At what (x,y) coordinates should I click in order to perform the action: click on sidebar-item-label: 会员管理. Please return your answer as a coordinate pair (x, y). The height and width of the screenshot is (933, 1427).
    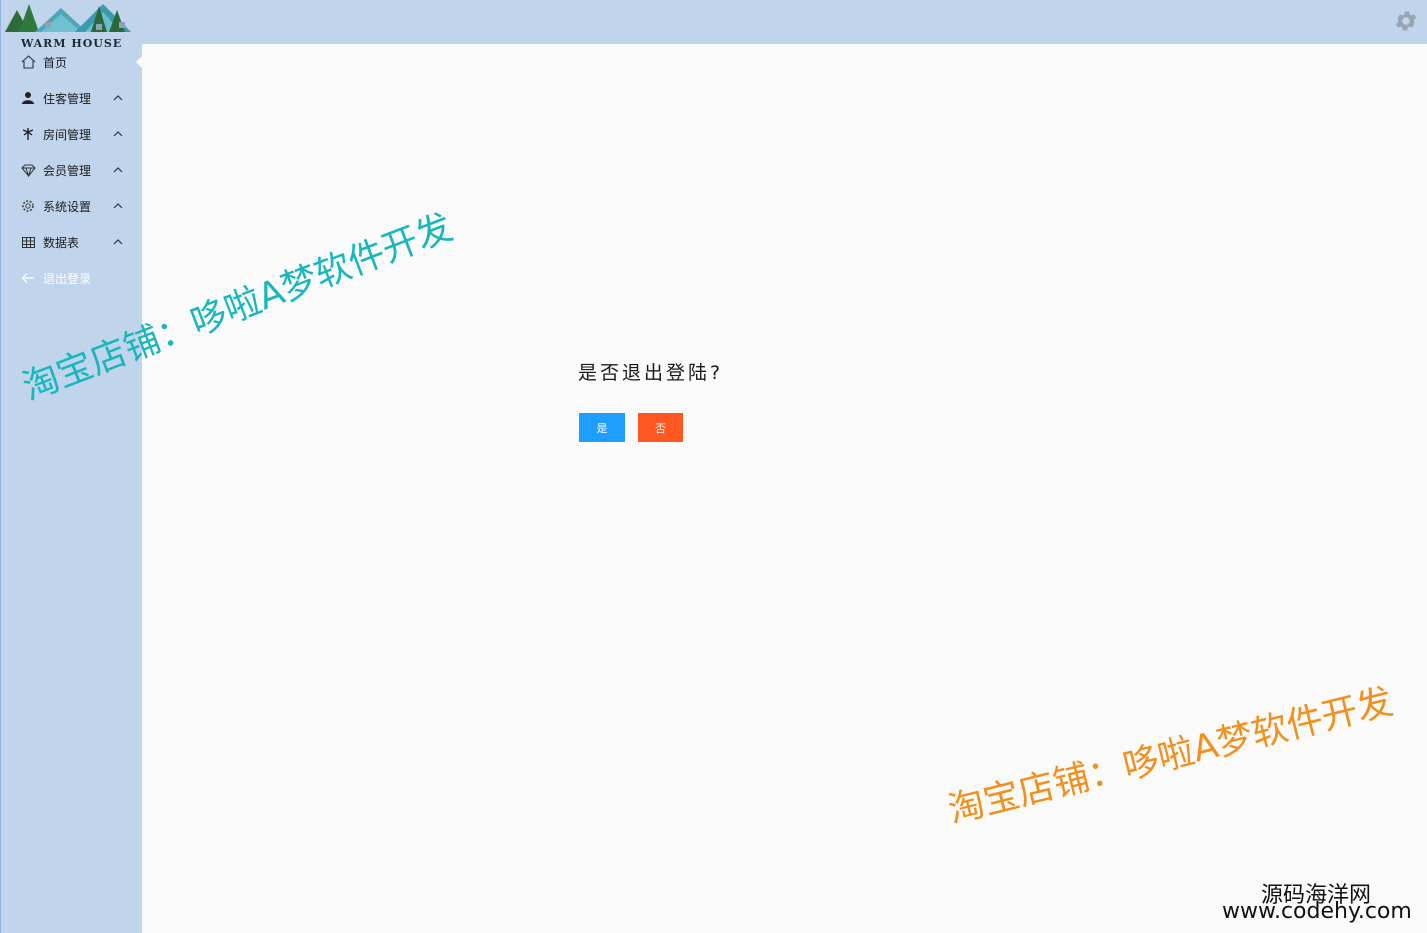
    Looking at the image, I should click on (67, 170).